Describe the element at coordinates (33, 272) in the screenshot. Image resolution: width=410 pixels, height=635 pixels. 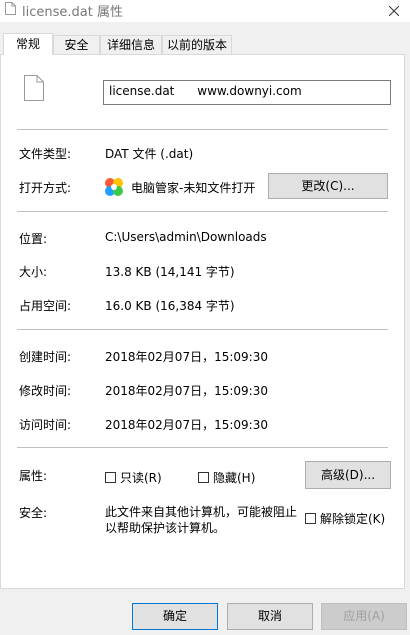
I see `size-label: 大小:` at that location.